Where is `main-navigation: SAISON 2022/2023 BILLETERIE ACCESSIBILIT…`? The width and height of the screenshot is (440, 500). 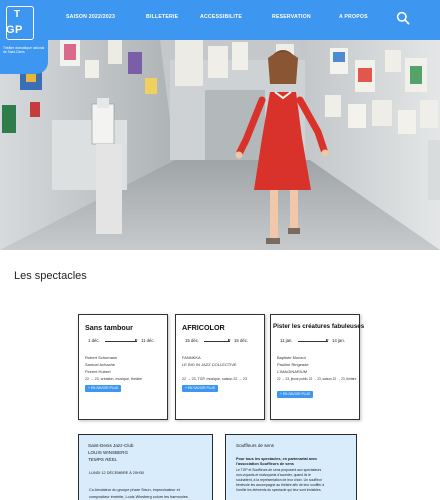 main-navigation: SAISON 2022/2023 BILLETERIE ACCESSIBILIT… is located at coordinates (220, 20).